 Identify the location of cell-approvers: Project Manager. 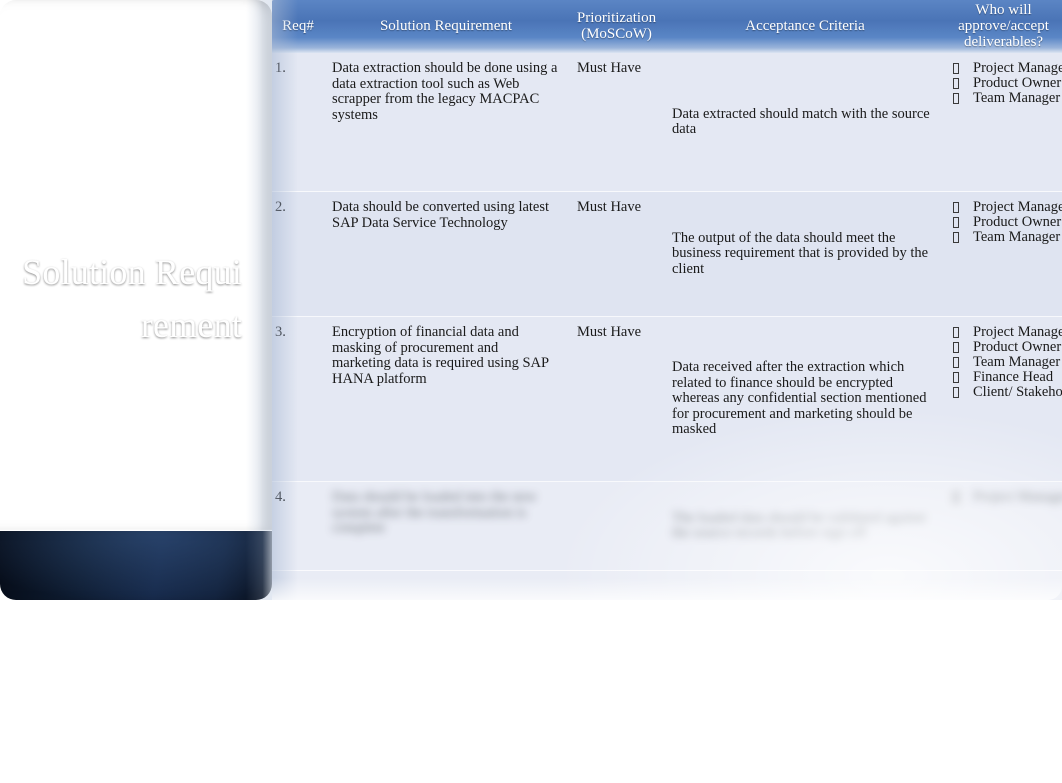
(1003, 526).